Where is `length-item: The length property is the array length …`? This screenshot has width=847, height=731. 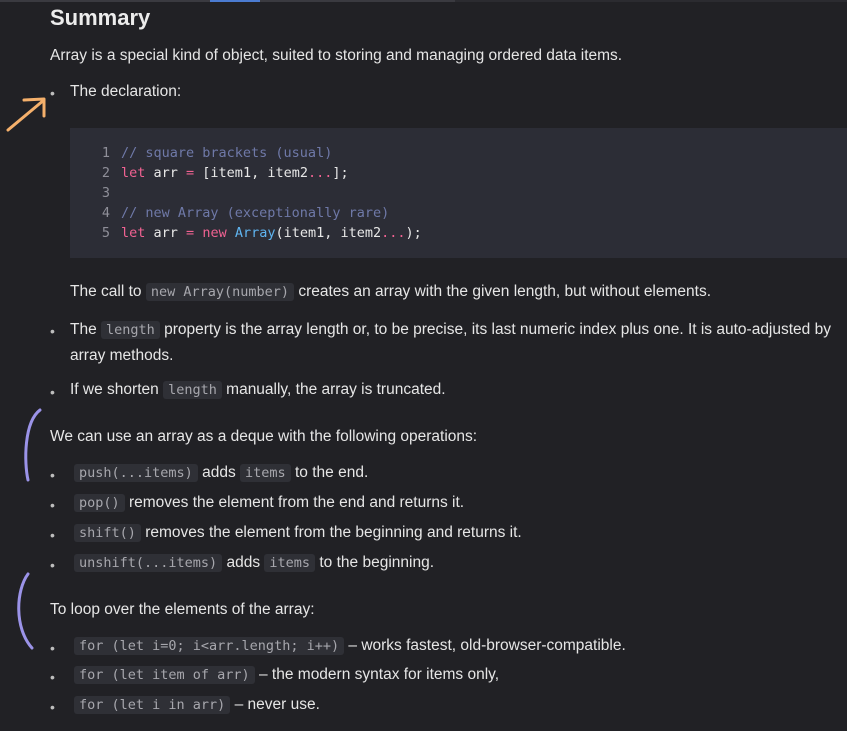
length-item: The length property is the array length … is located at coordinates (450, 342).